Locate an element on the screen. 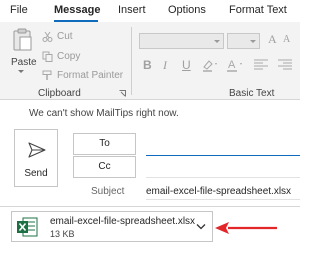  italic-button: I is located at coordinates (165, 65).